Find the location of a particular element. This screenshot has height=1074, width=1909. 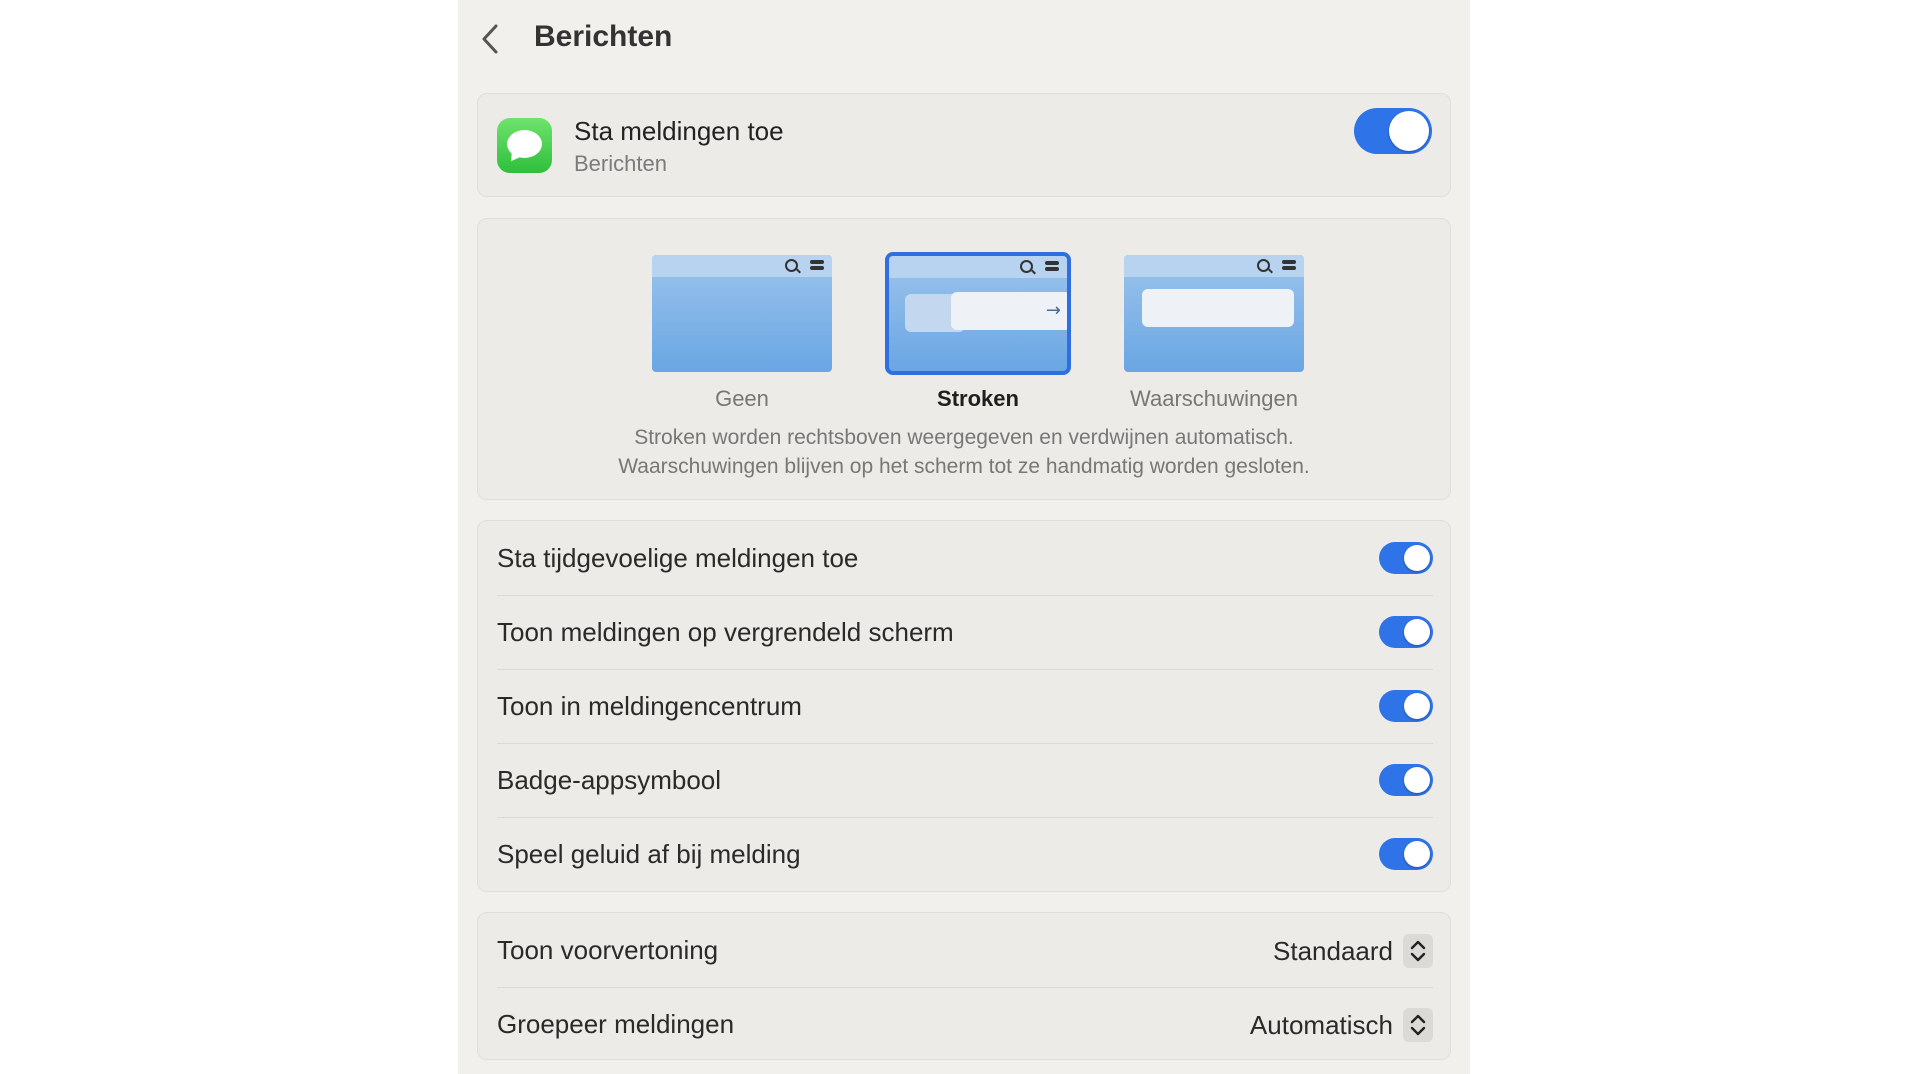

lock-screen-toggle is located at coordinates (1406, 632).